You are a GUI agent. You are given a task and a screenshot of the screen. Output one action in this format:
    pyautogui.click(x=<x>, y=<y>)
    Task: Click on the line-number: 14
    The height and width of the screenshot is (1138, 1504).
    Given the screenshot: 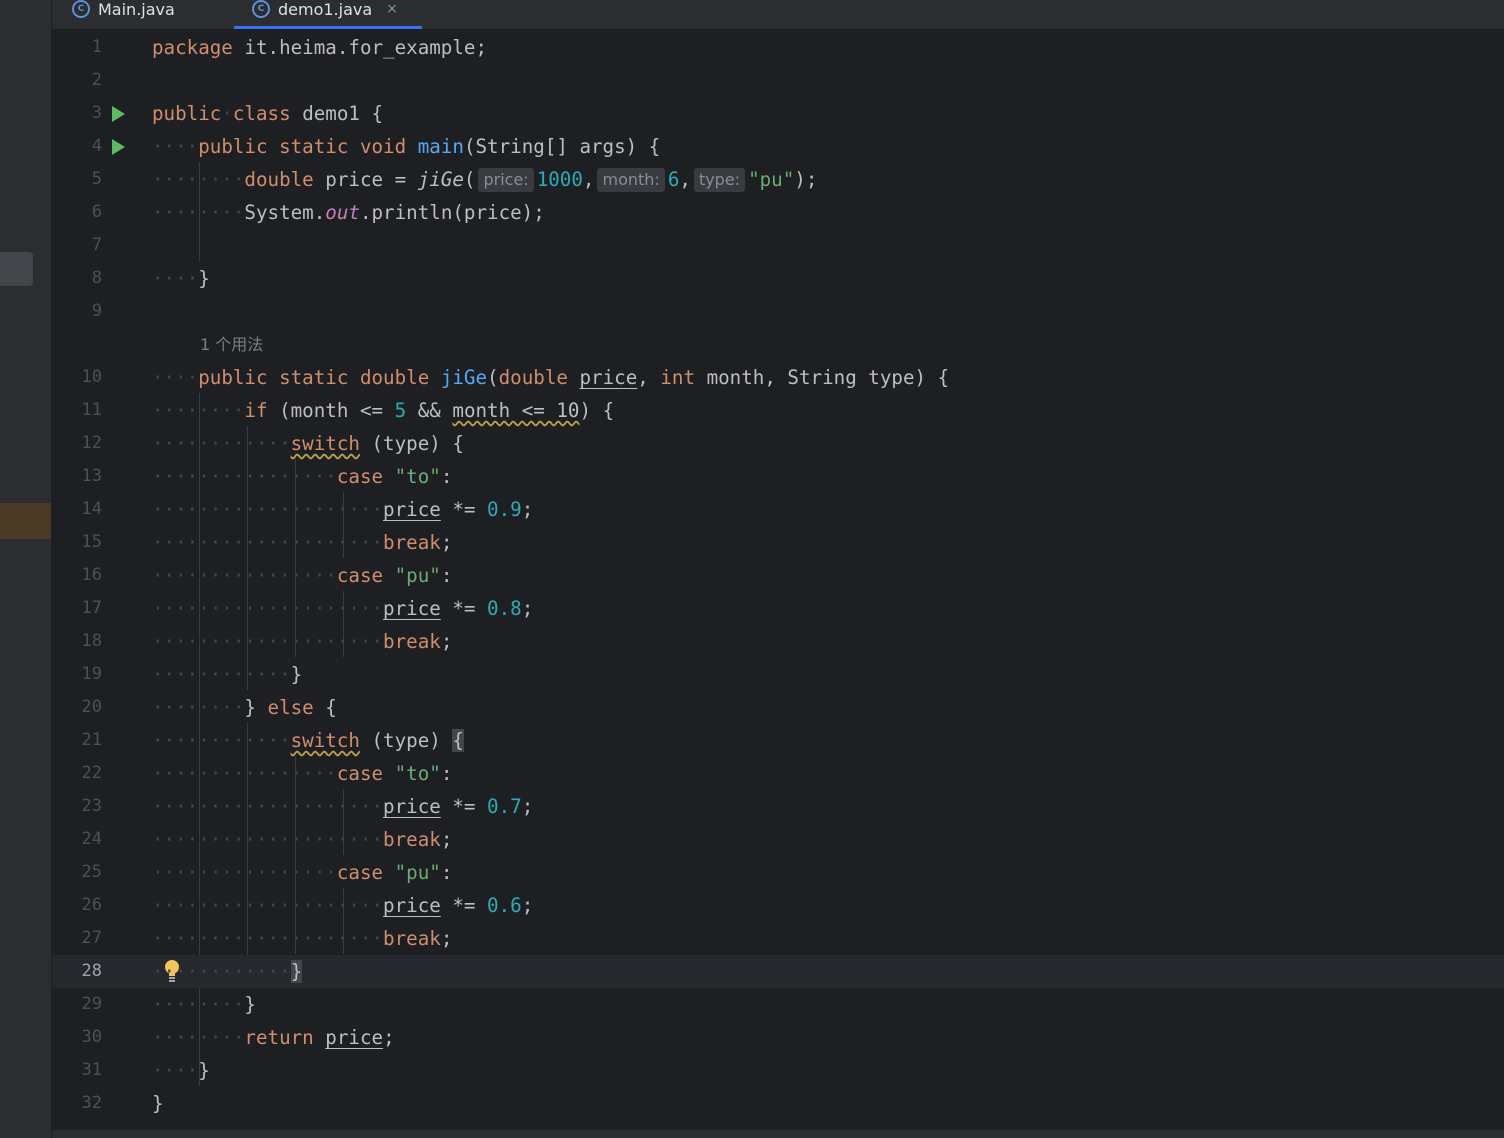 What is the action you would take?
    pyautogui.click(x=91, y=509)
    